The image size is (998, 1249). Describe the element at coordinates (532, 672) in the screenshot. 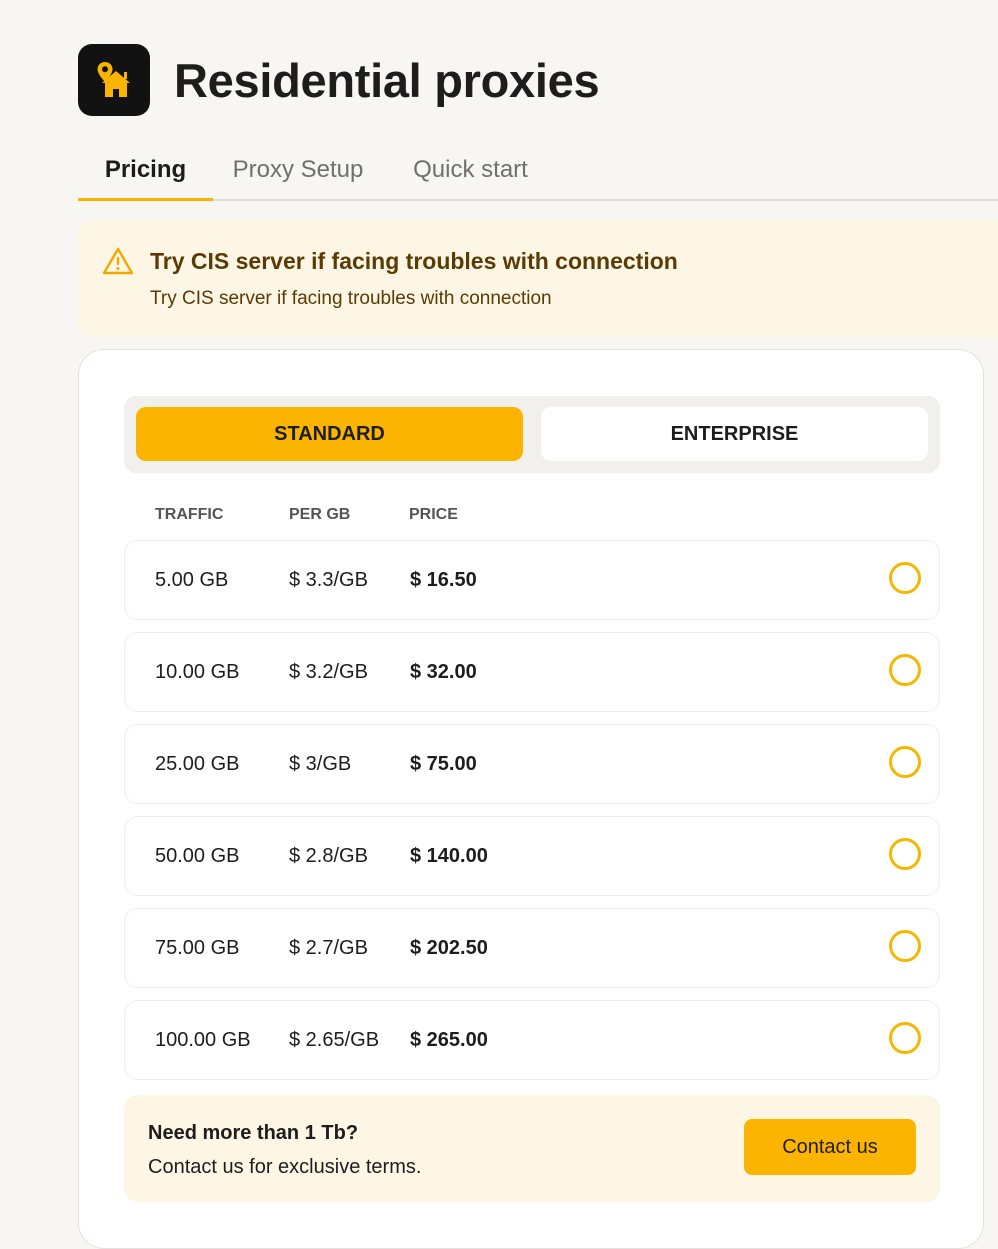

I see `pricing-row: 10.00 GB $ 3.2/GB $ 32.00` at that location.